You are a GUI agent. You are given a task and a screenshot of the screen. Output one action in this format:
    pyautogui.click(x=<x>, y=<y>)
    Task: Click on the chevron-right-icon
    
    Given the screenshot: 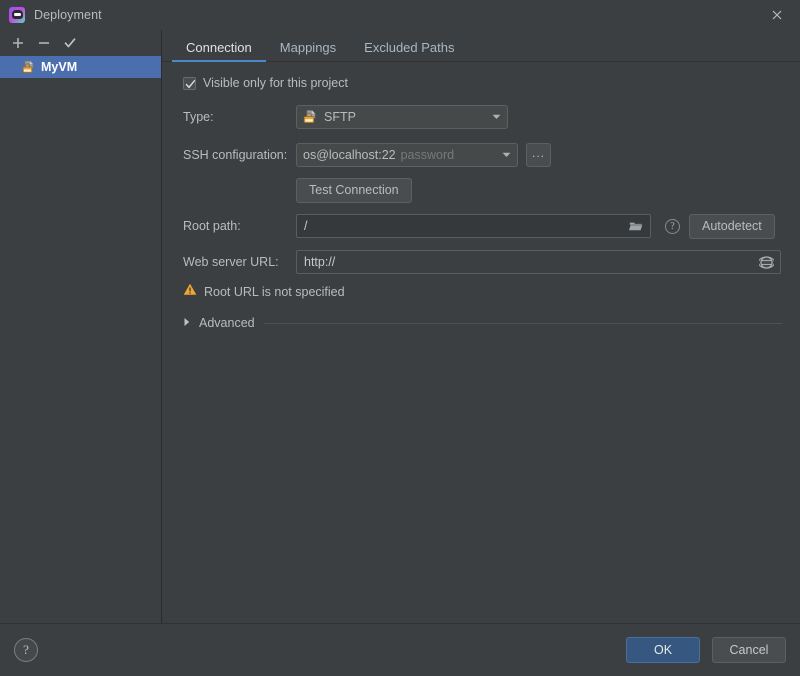 What is the action you would take?
    pyautogui.click(x=187, y=323)
    